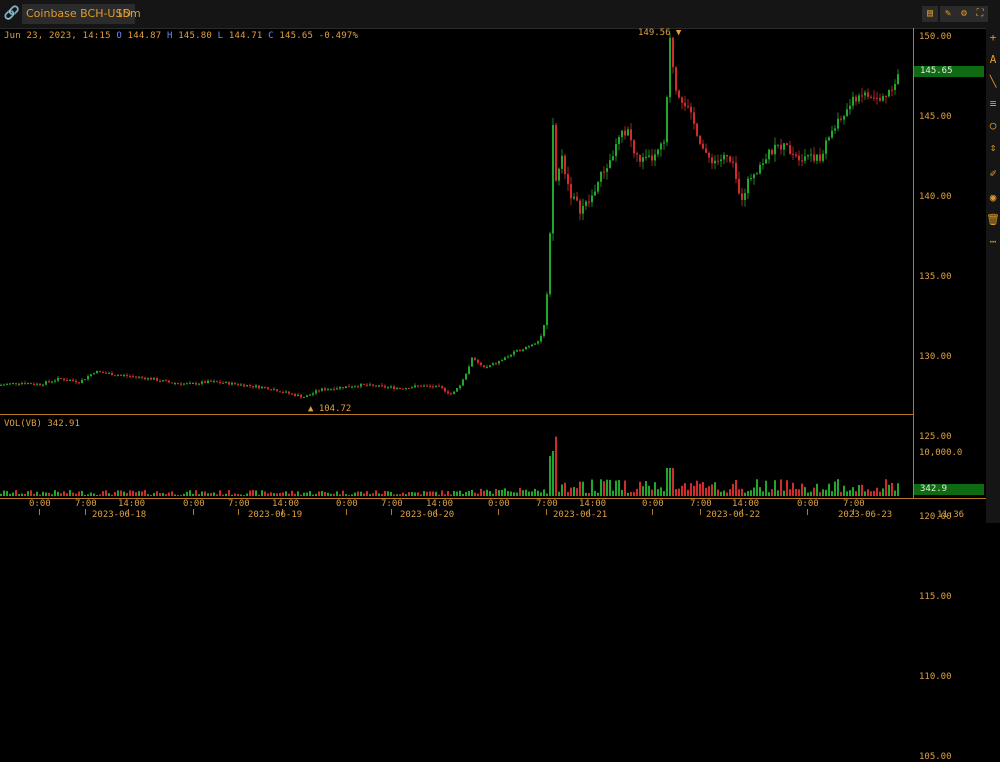  Describe the element at coordinates (128, 14) in the screenshot. I see `interval-selector: 15m` at that location.